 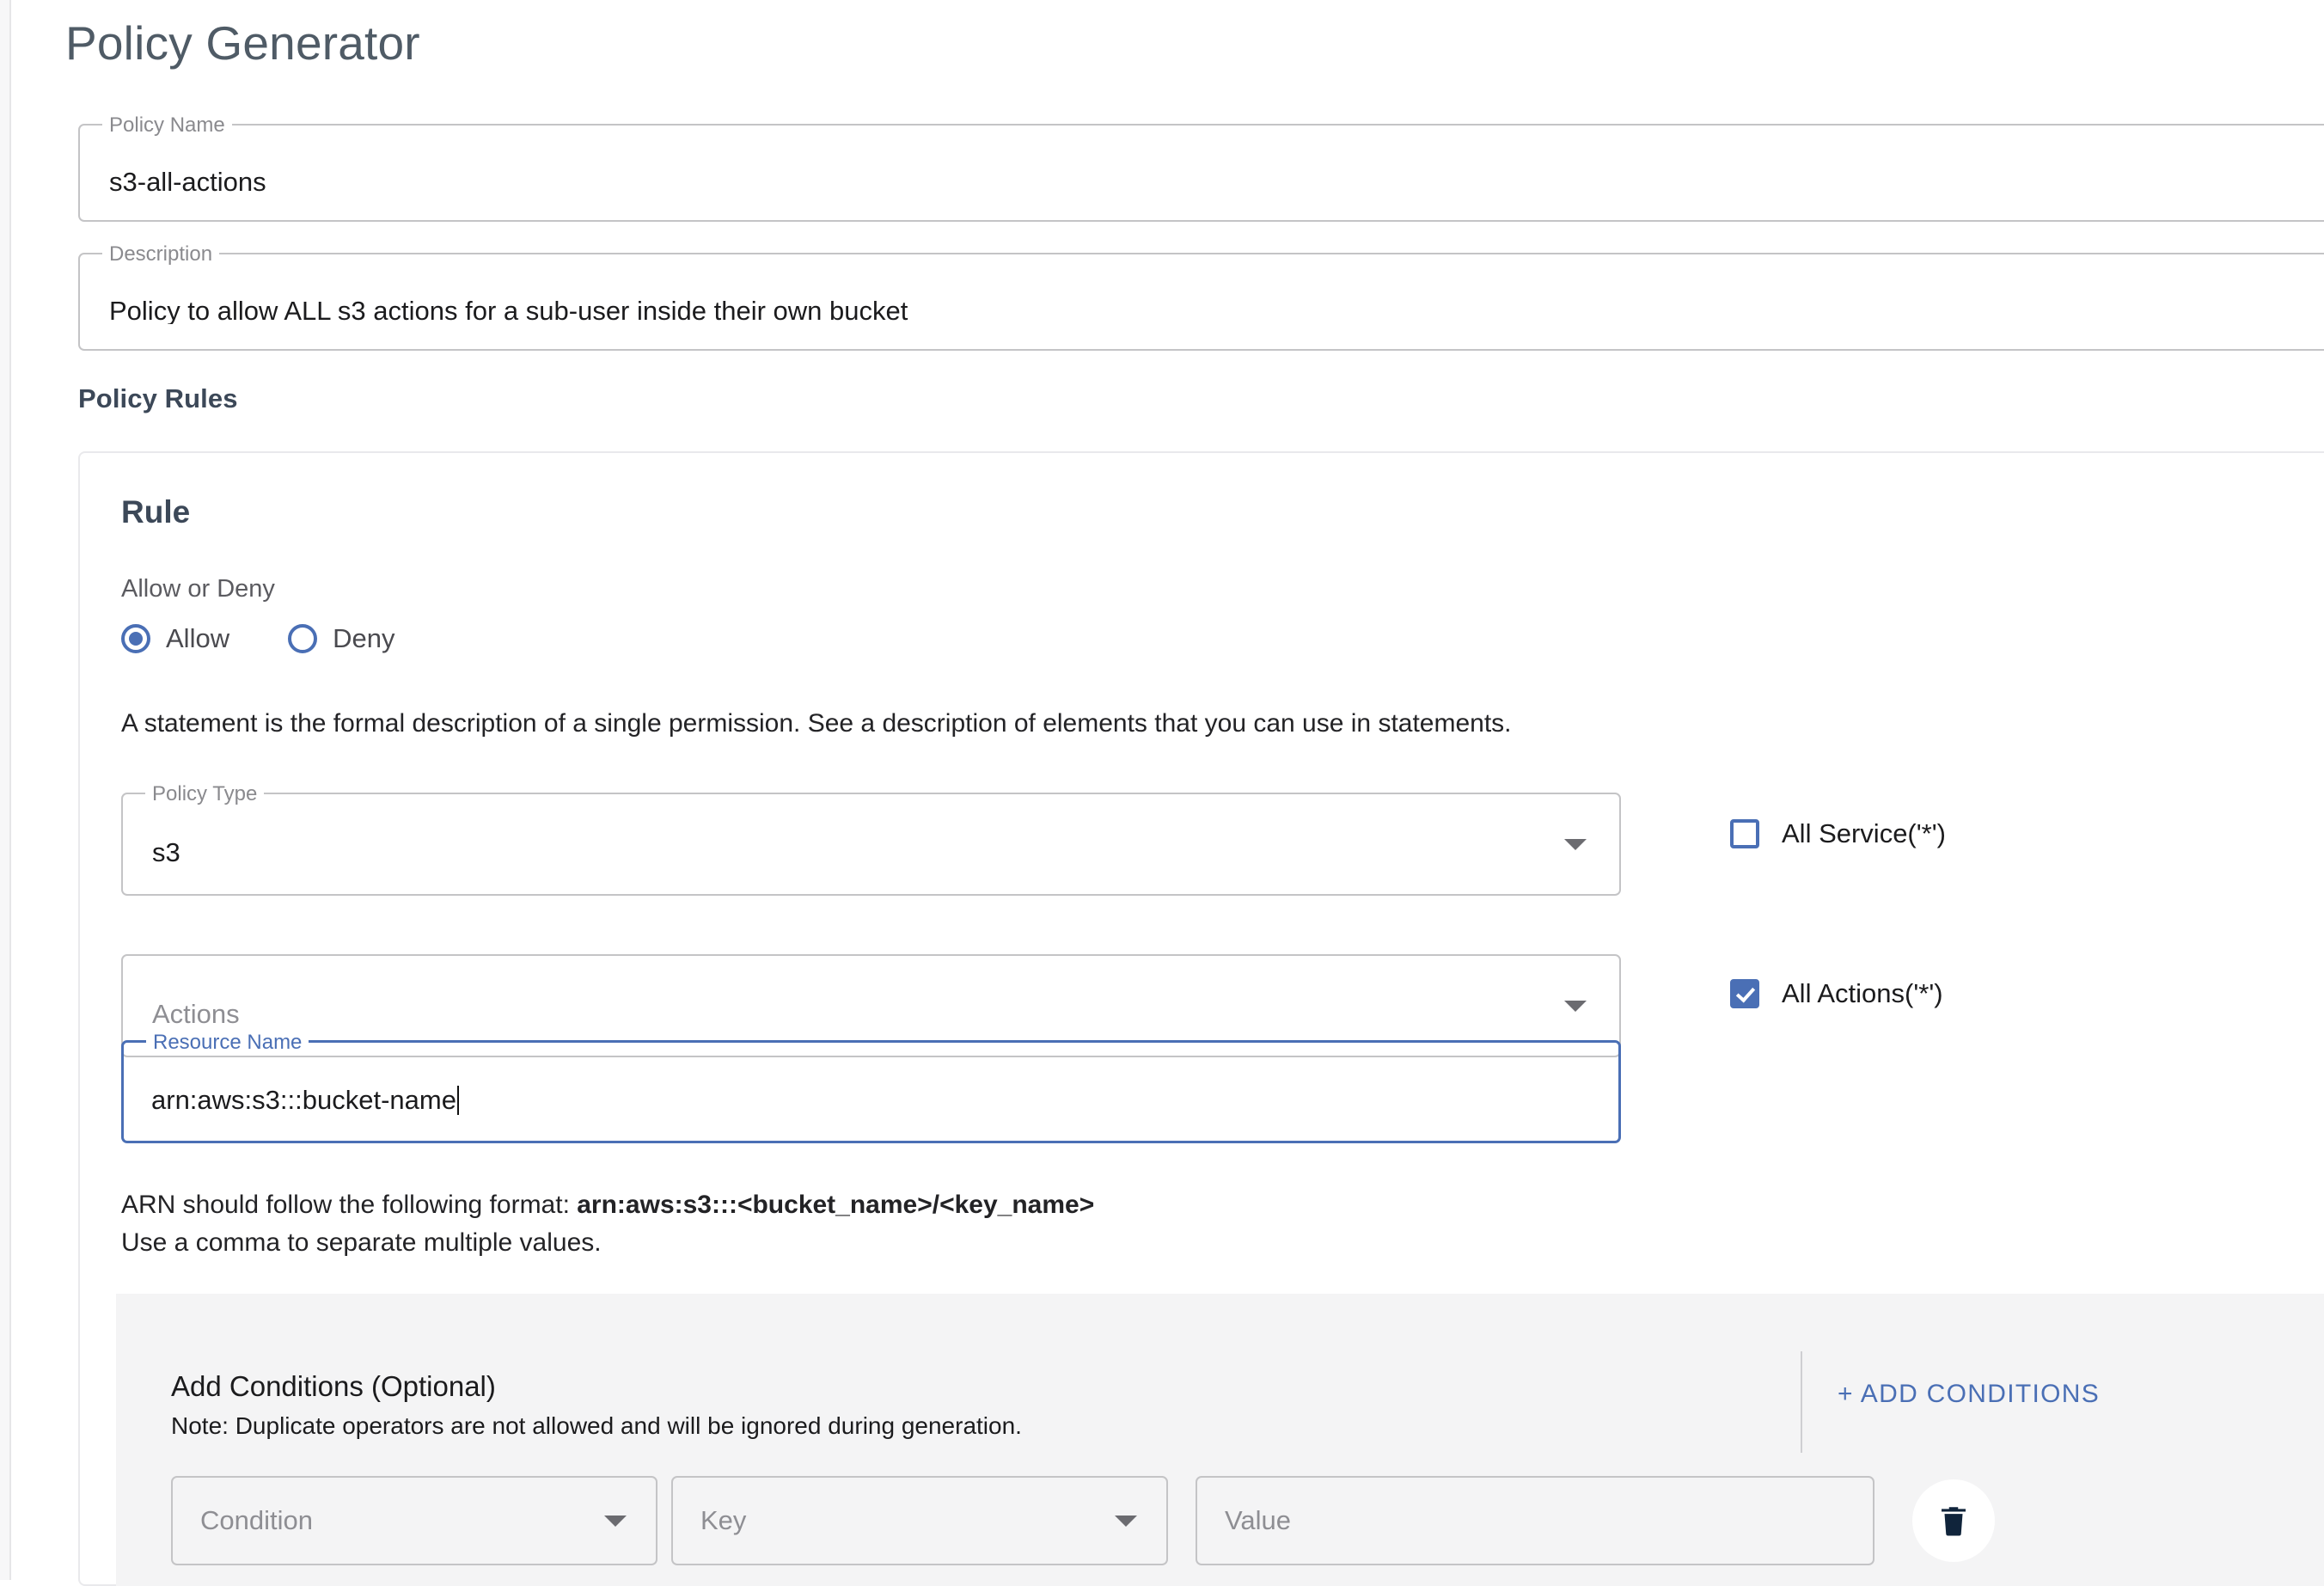 I want to click on arn-format-hint-line2: Use a comma to separate multiple values., so click(x=362, y=1243).